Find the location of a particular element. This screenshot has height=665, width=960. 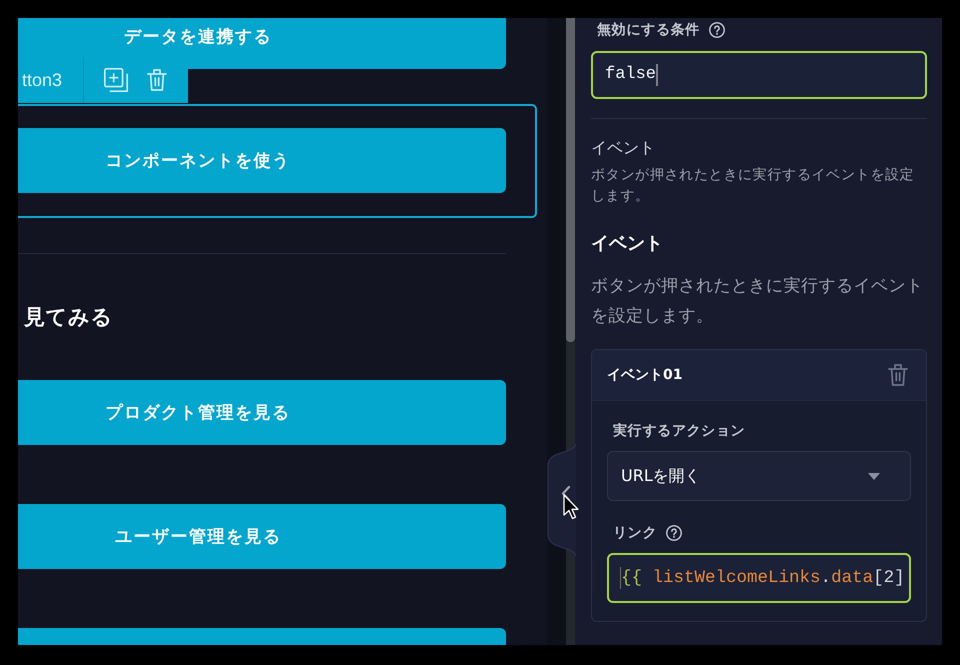

field-label: 無効にする条件 is located at coordinates (648, 30).